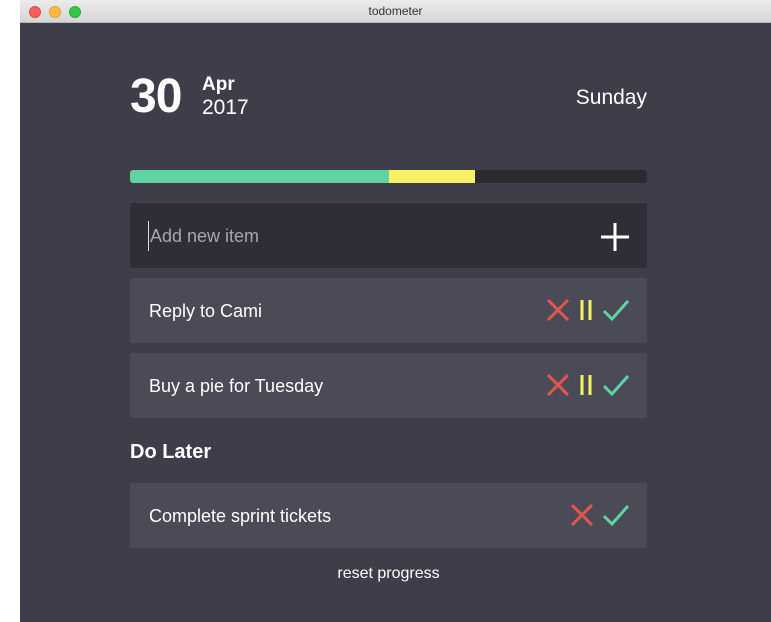 The width and height of the screenshot is (771, 622). What do you see at coordinates (156, 96) in the screenshot?
I see `day-number: 30` at bounding box center [156, 96].